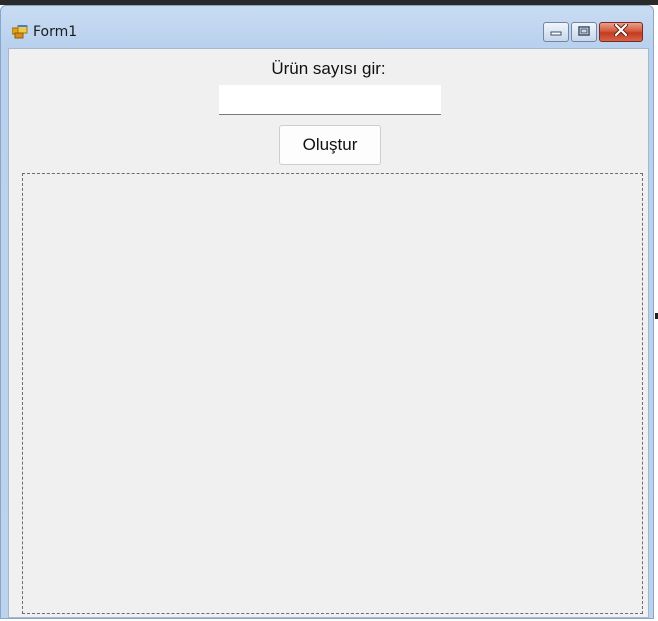  I want to click on product-count-input, so click(330, 100).